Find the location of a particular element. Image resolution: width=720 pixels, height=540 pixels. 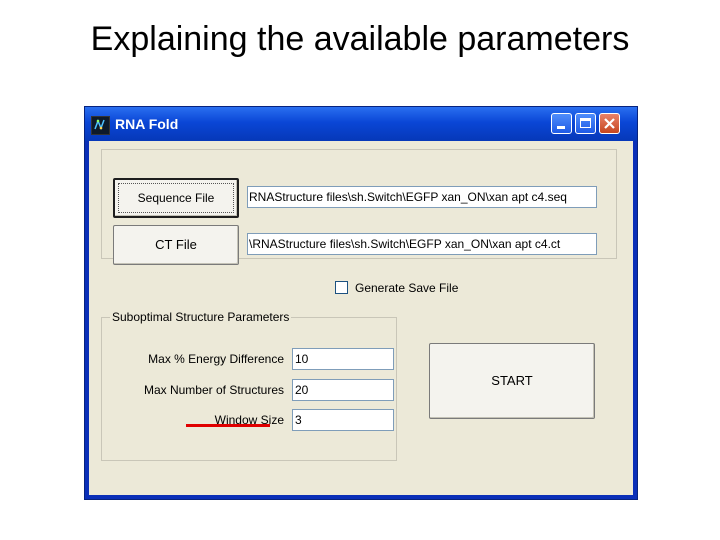

window-size-highlight-underline is located at coordinates (228, 425).